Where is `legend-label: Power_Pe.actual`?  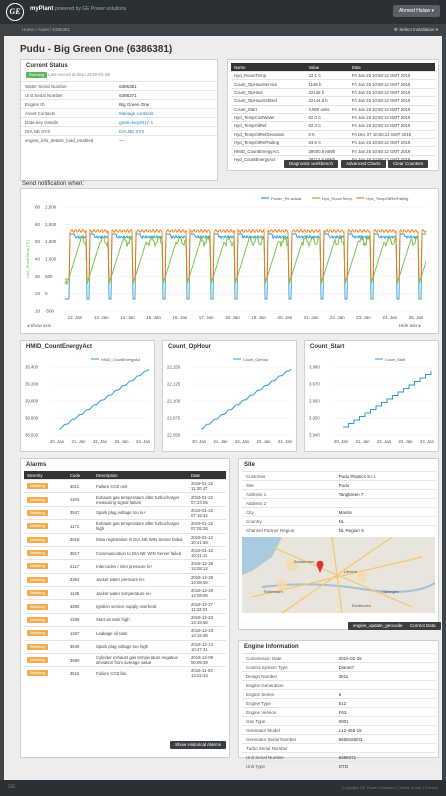
legend-label: Power_Pe.actual is located at coordinates (286, 198).